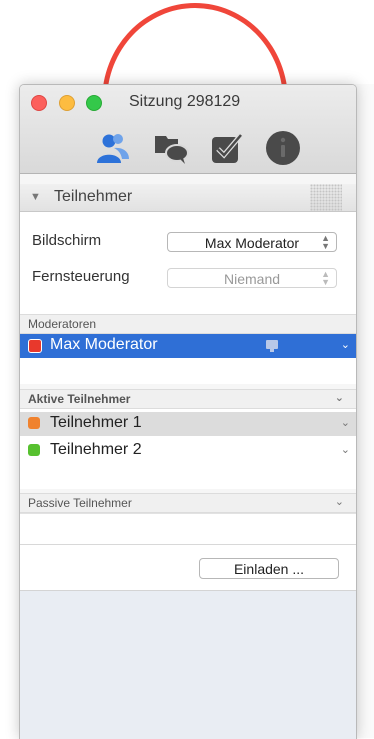 The width and height of the screenshot is (374, 739). I want to click on active-list: Teilnehmer 1 ⌄ Teilnehmer 2 ⌄, so click(188, 449).